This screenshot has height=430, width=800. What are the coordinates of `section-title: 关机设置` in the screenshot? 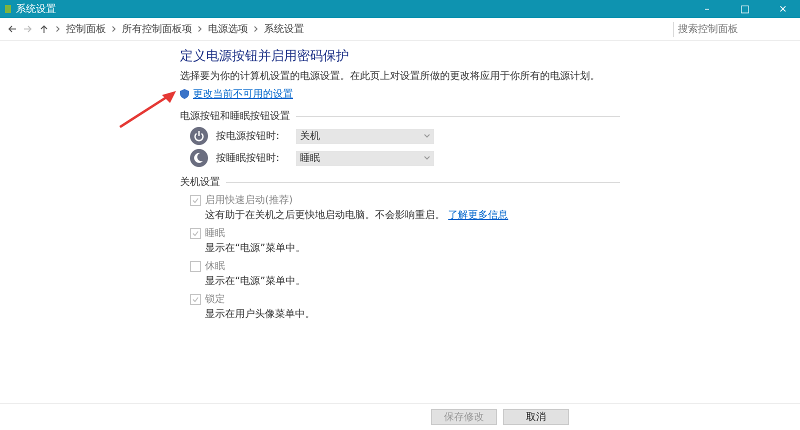 It's located at (200, 182).